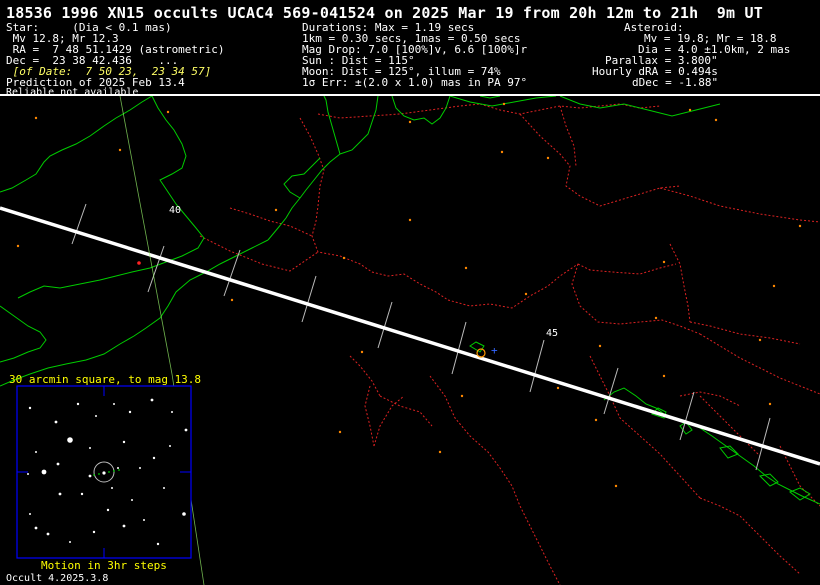  What do you see at coordinates (105, 379) in the screenshot?
I see `finder-title: 30 arcmin square, to mag 13.8` at bounding box center [105, 379].